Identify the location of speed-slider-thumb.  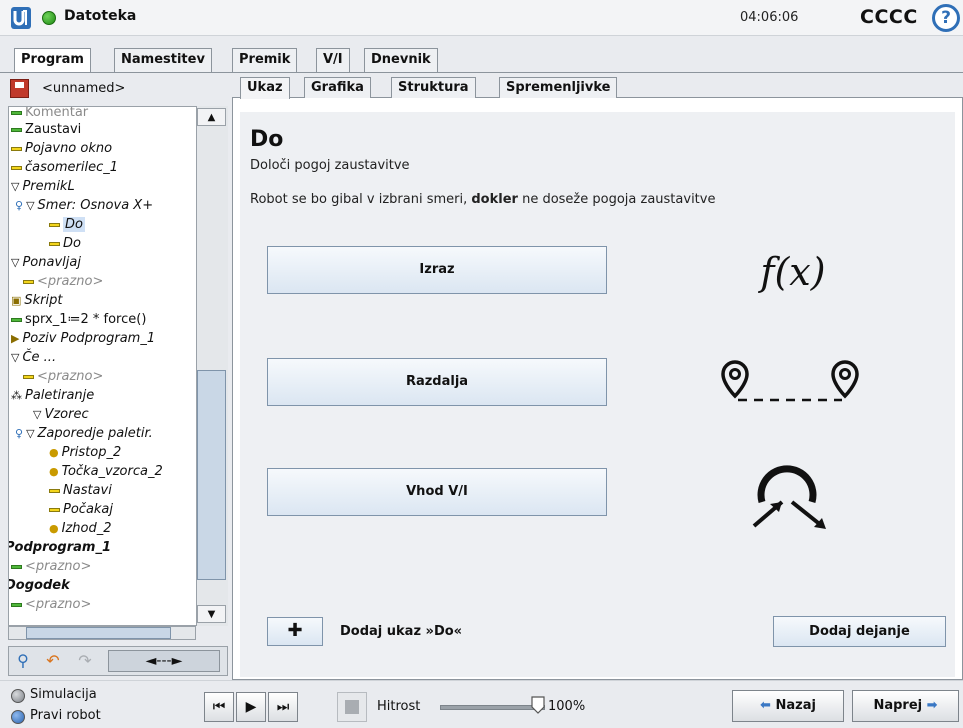
(538, 705).